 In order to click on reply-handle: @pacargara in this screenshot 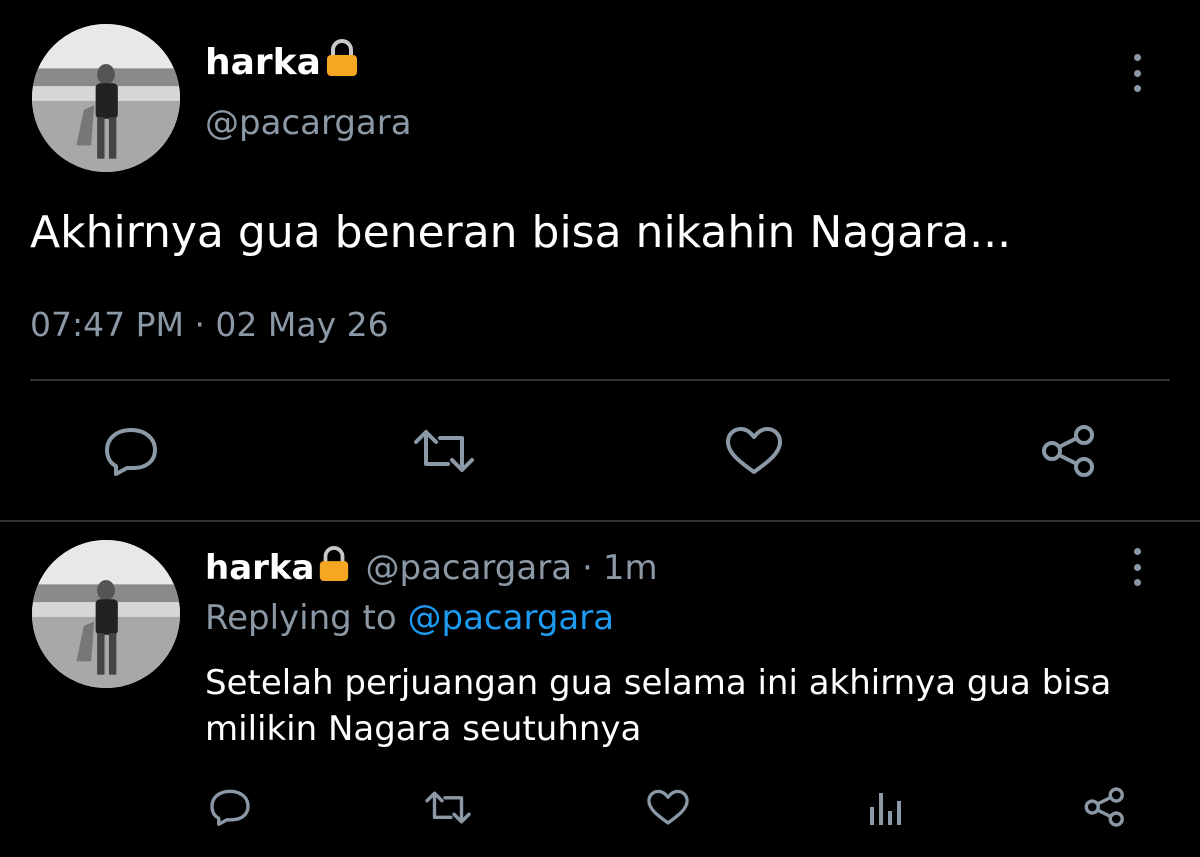, I will do `click(468, 568)`.